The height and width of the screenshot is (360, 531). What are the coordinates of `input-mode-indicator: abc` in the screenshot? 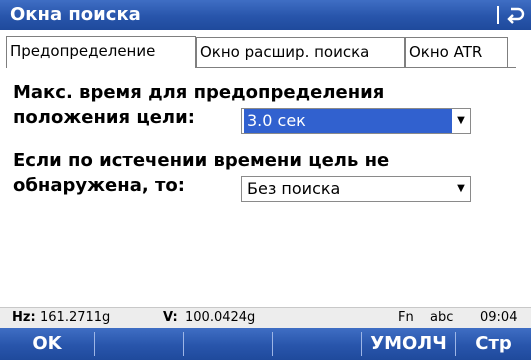 It's located at (442, 317).